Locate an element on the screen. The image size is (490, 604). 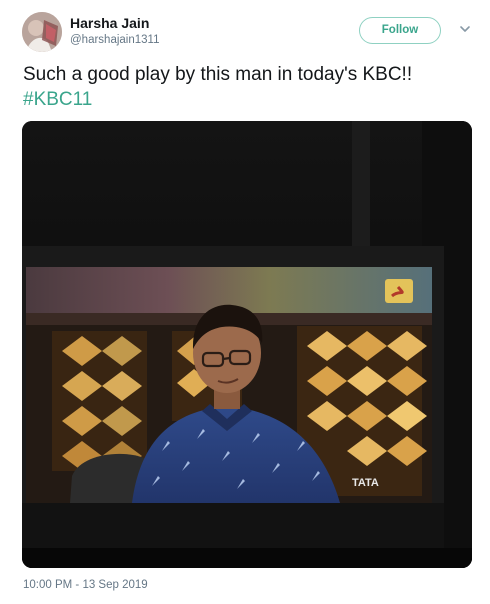
chevron-down-icon is located at coordinates (465, 29).